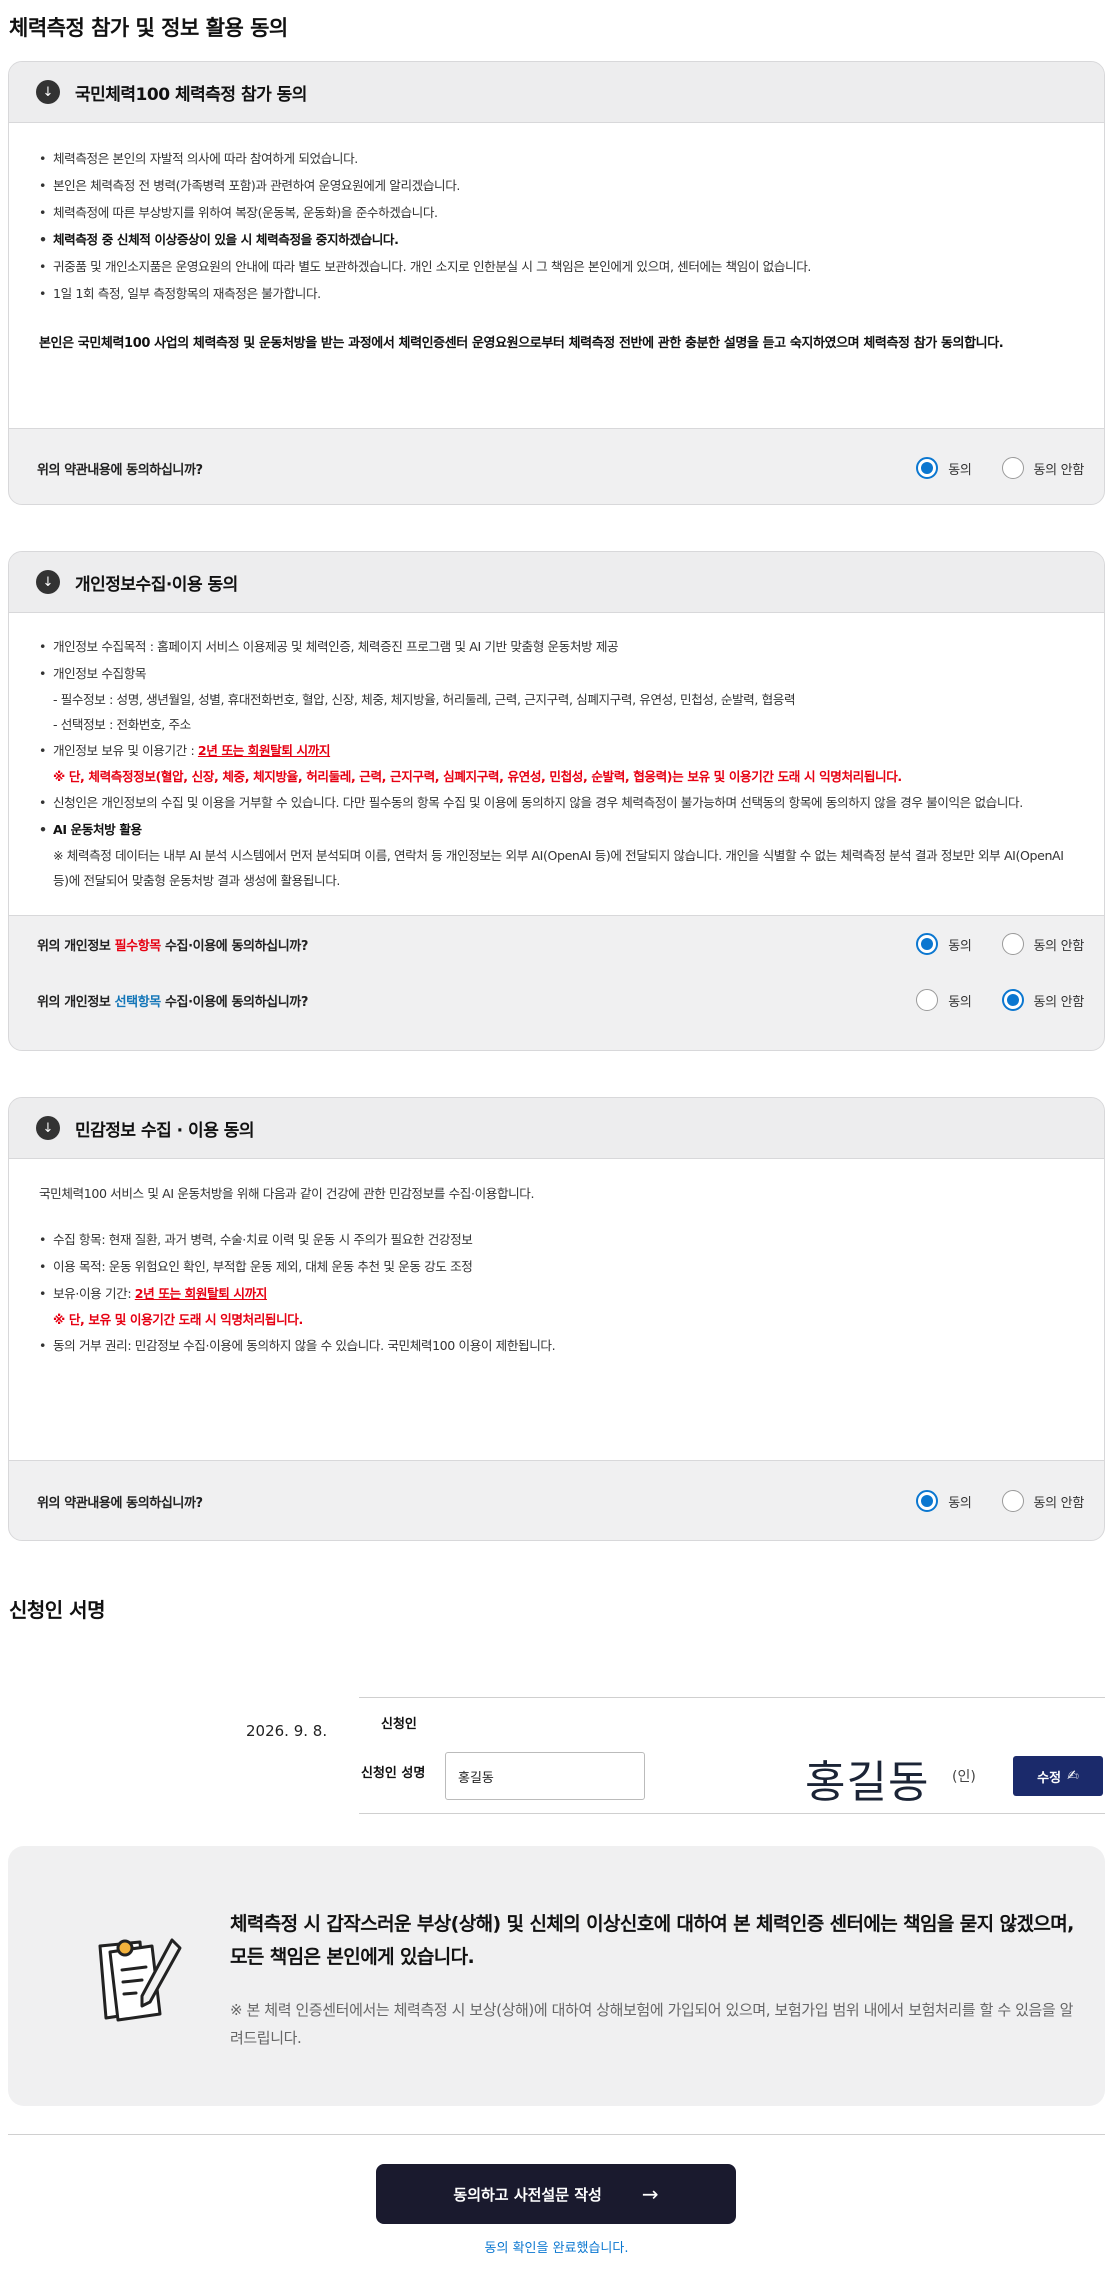 This screenshot has width=1113, height=2287. What do you see at coordinates (138, 946) in the screenshot?
I see `required-keyword: 필수항목` at bounding box center [138, 946].